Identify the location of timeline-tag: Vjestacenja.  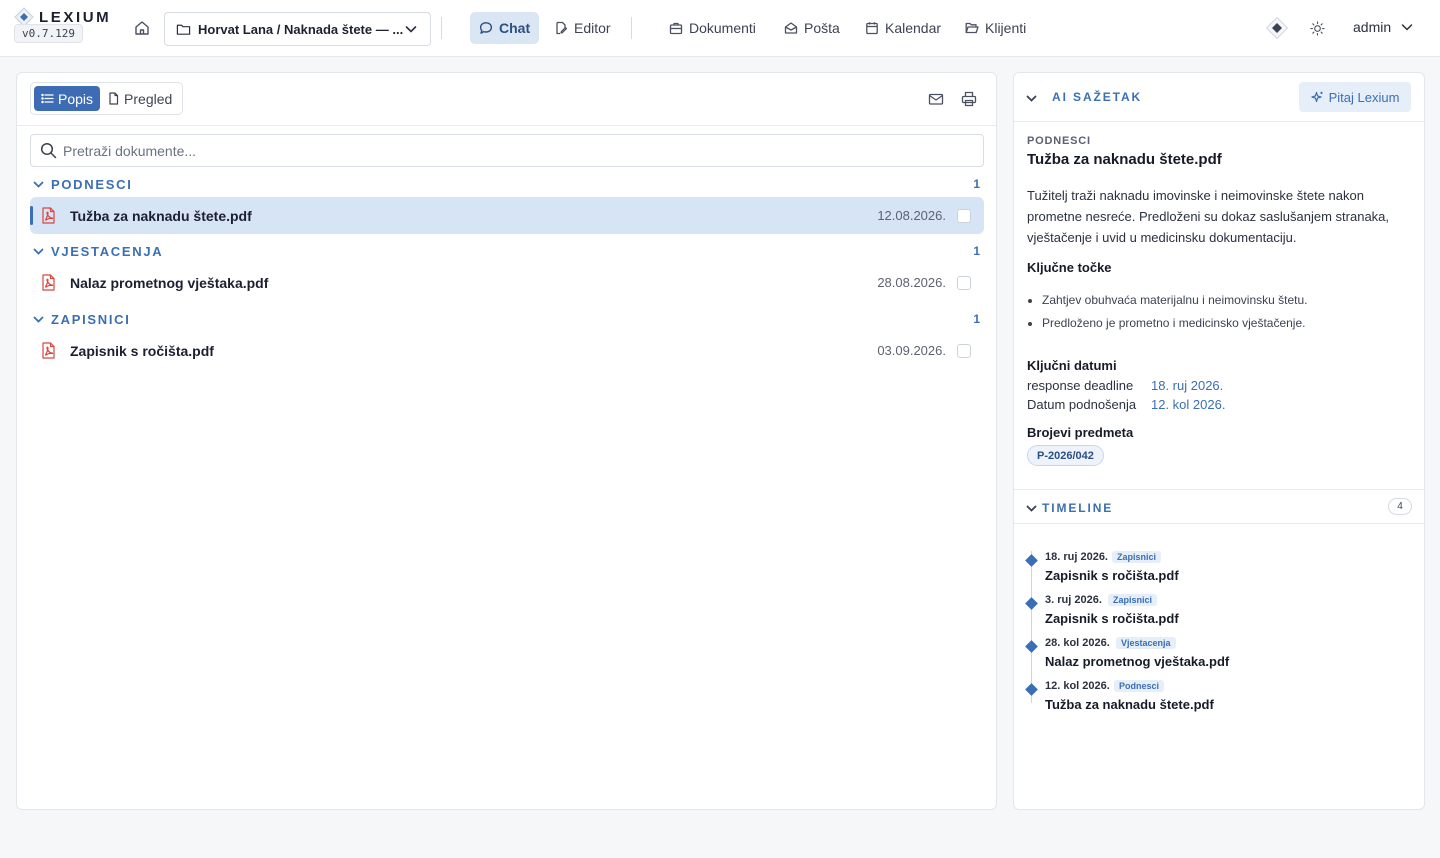
(1146, 643).